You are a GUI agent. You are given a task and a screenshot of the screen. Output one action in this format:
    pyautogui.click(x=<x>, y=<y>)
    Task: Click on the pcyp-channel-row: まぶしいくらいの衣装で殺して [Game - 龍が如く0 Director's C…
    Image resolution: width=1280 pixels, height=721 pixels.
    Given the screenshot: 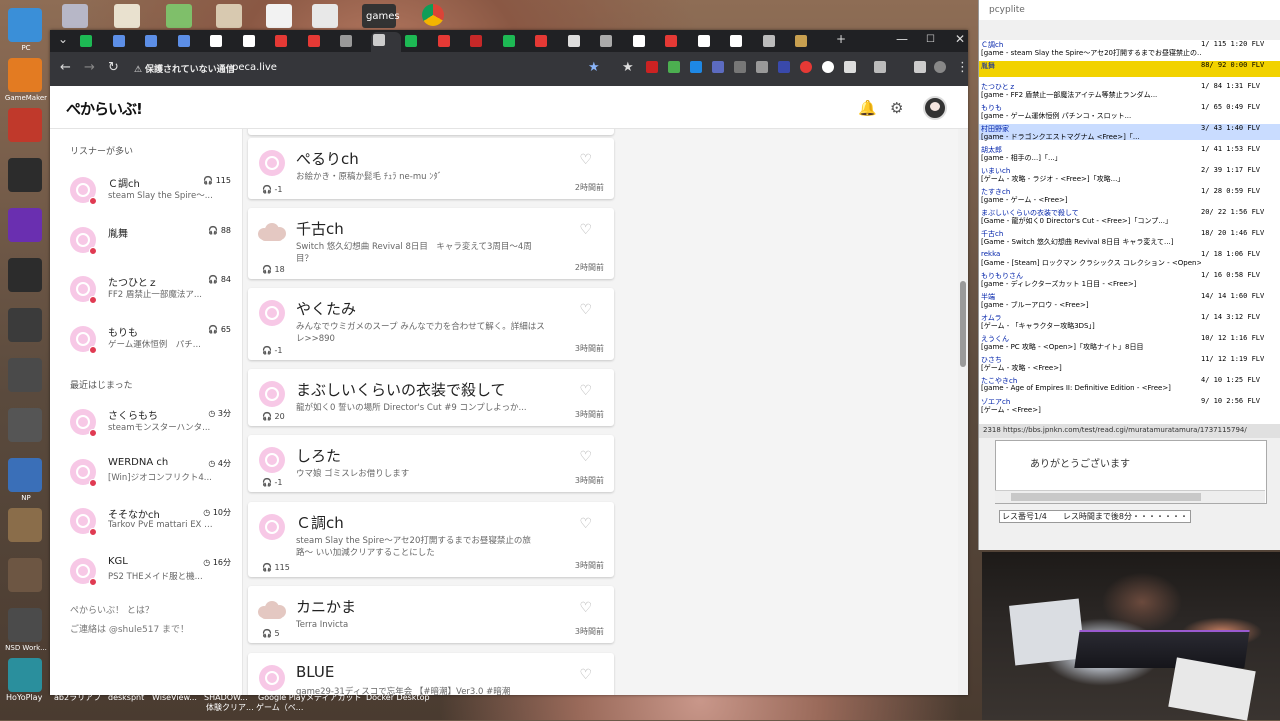 What is the action you would take?
    pyautogui.click(x=1129, y=216)
    